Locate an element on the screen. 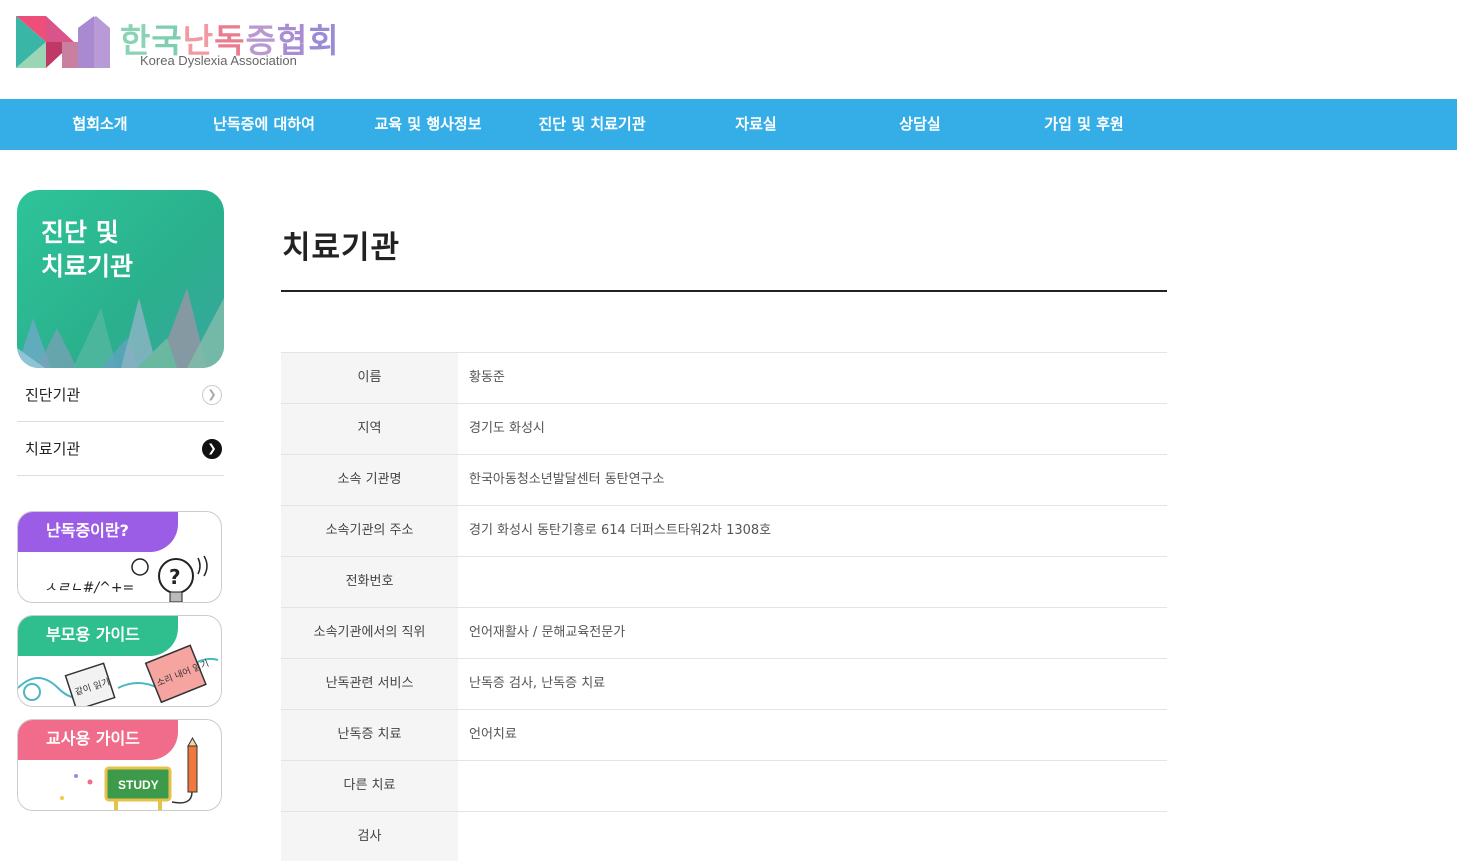  row-label: 소속 기관명 is located at coordinates (369, 480).